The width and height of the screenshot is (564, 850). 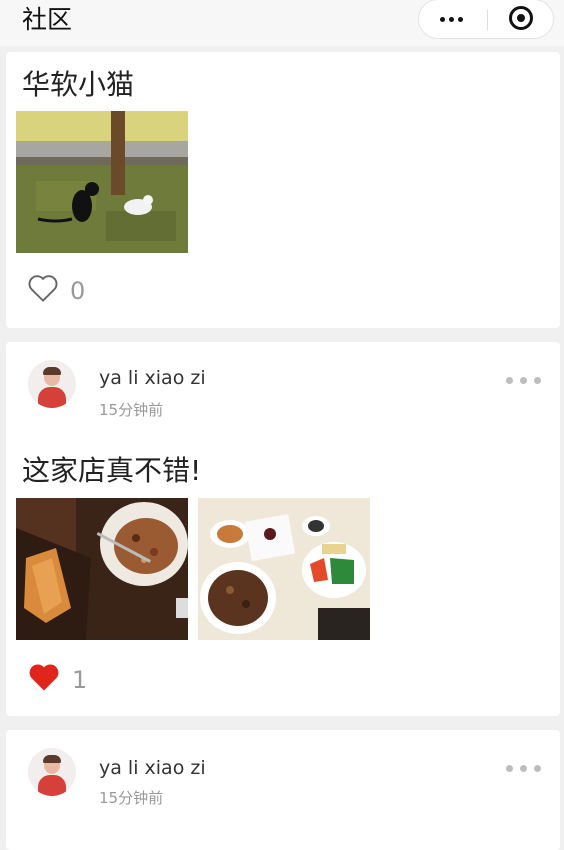 What do you see at coordinates (78, 84) in the screenshot?
I see `post-text: 华软小猫` at bounding box center [78, 84].